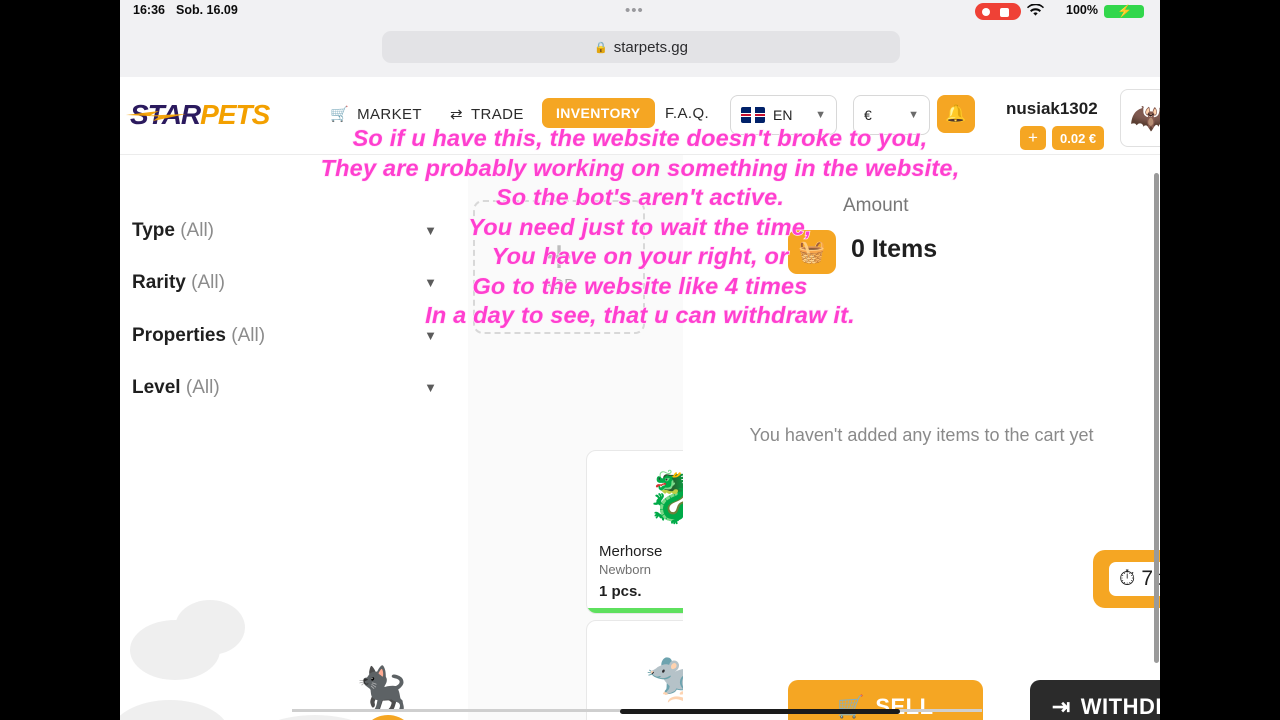 This screenshot has width=1280, height=720. I want to click on address-bar: 🔒 starpets.gg, so click(641, 47).